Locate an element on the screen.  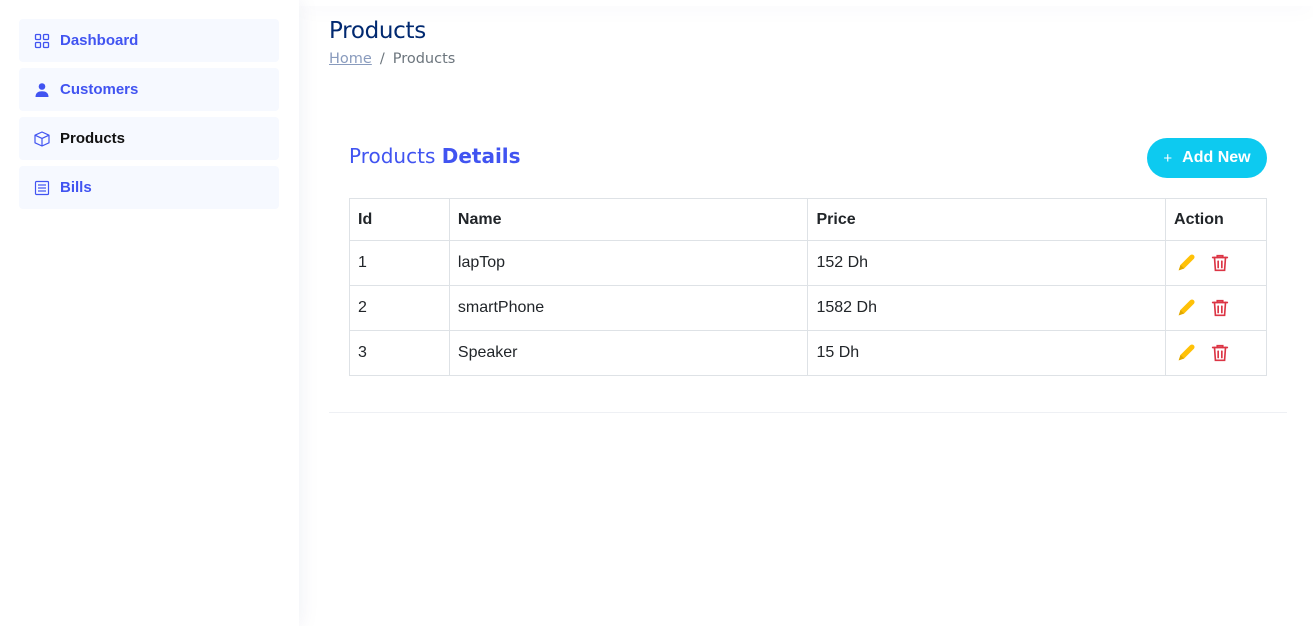
add-new-label: Add New is located at coordinates (1216, 157).